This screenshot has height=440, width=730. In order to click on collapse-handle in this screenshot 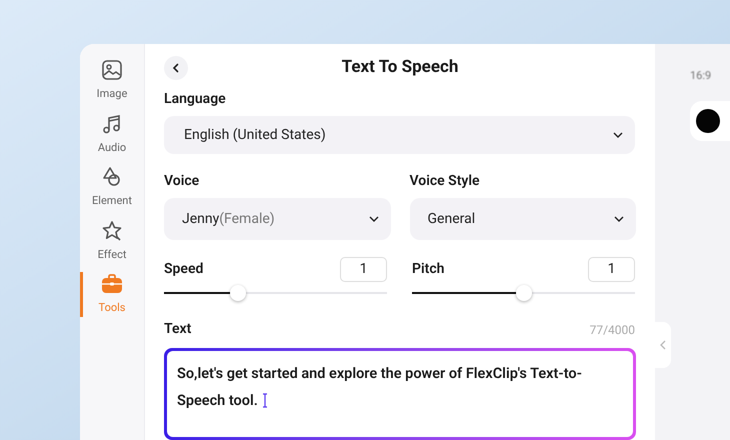, I will do `click(663, 345)`.